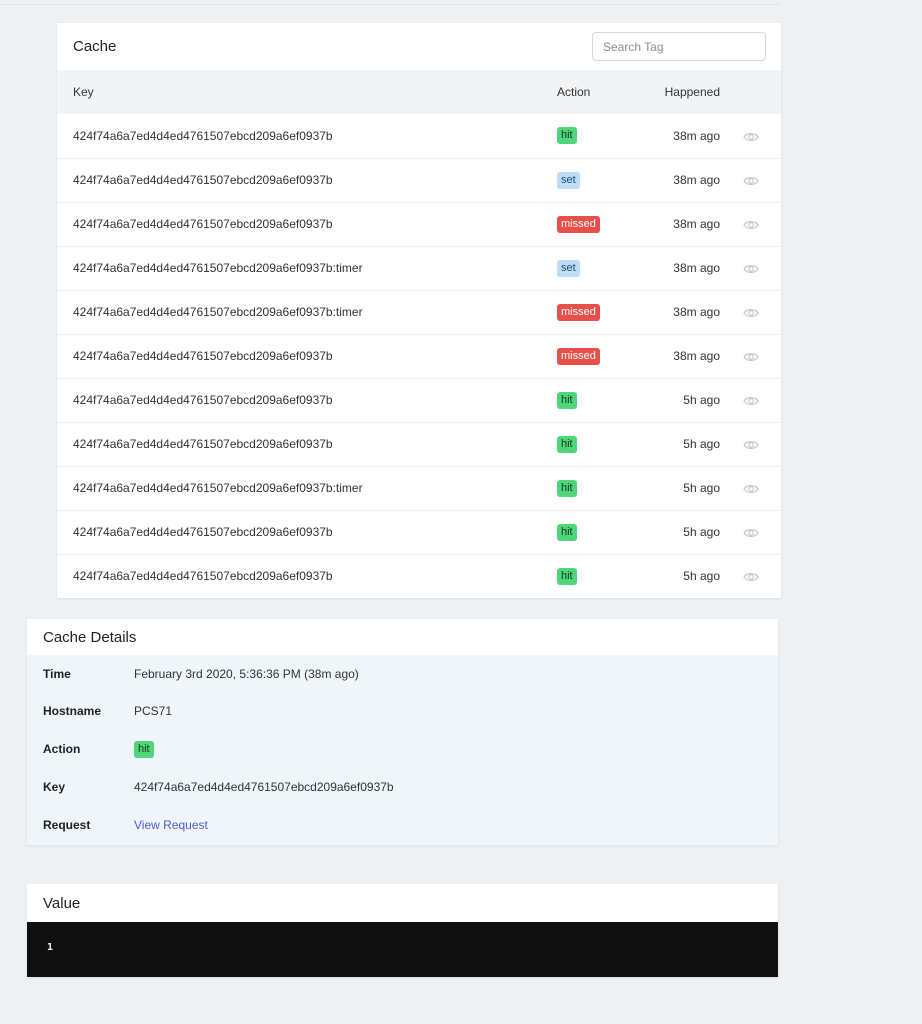 The image size is (922, 1024). What do you see at coordinates (57, 673) in the screenshot?
I see `detail-label-time: Time` at bounding box center [57, 673].